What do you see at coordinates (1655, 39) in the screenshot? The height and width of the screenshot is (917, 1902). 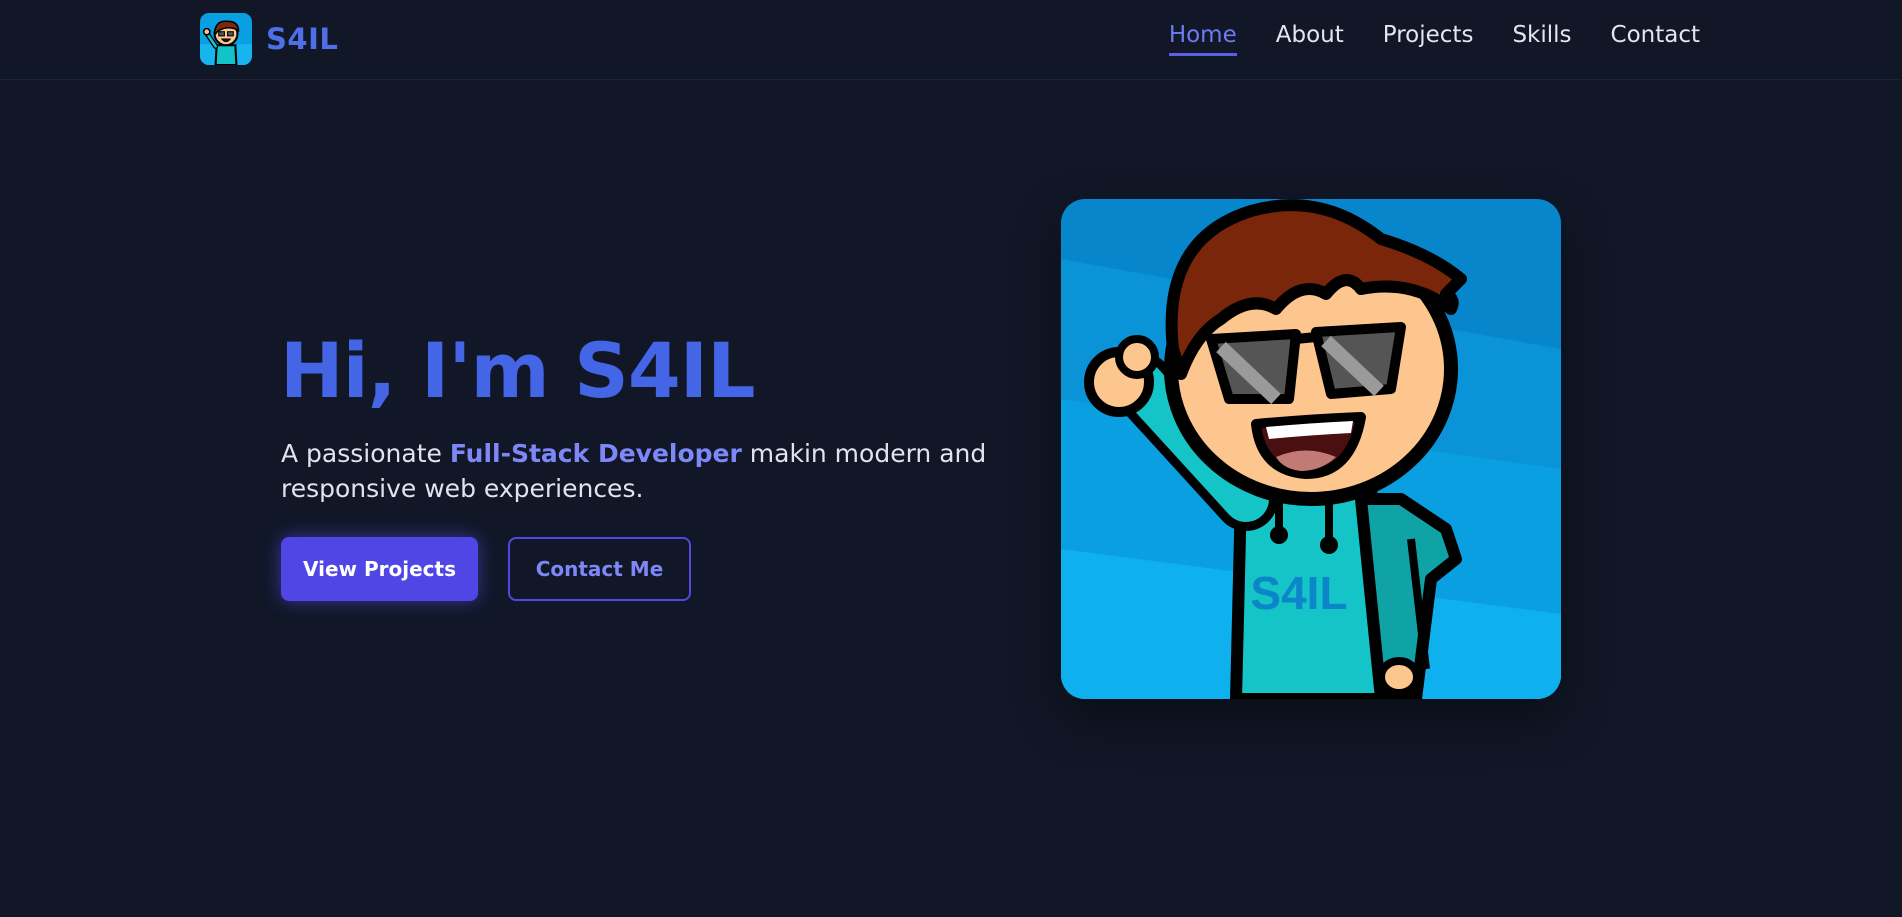 I see `nav-item-contact: Contact` at bounding box center [1655, 39].